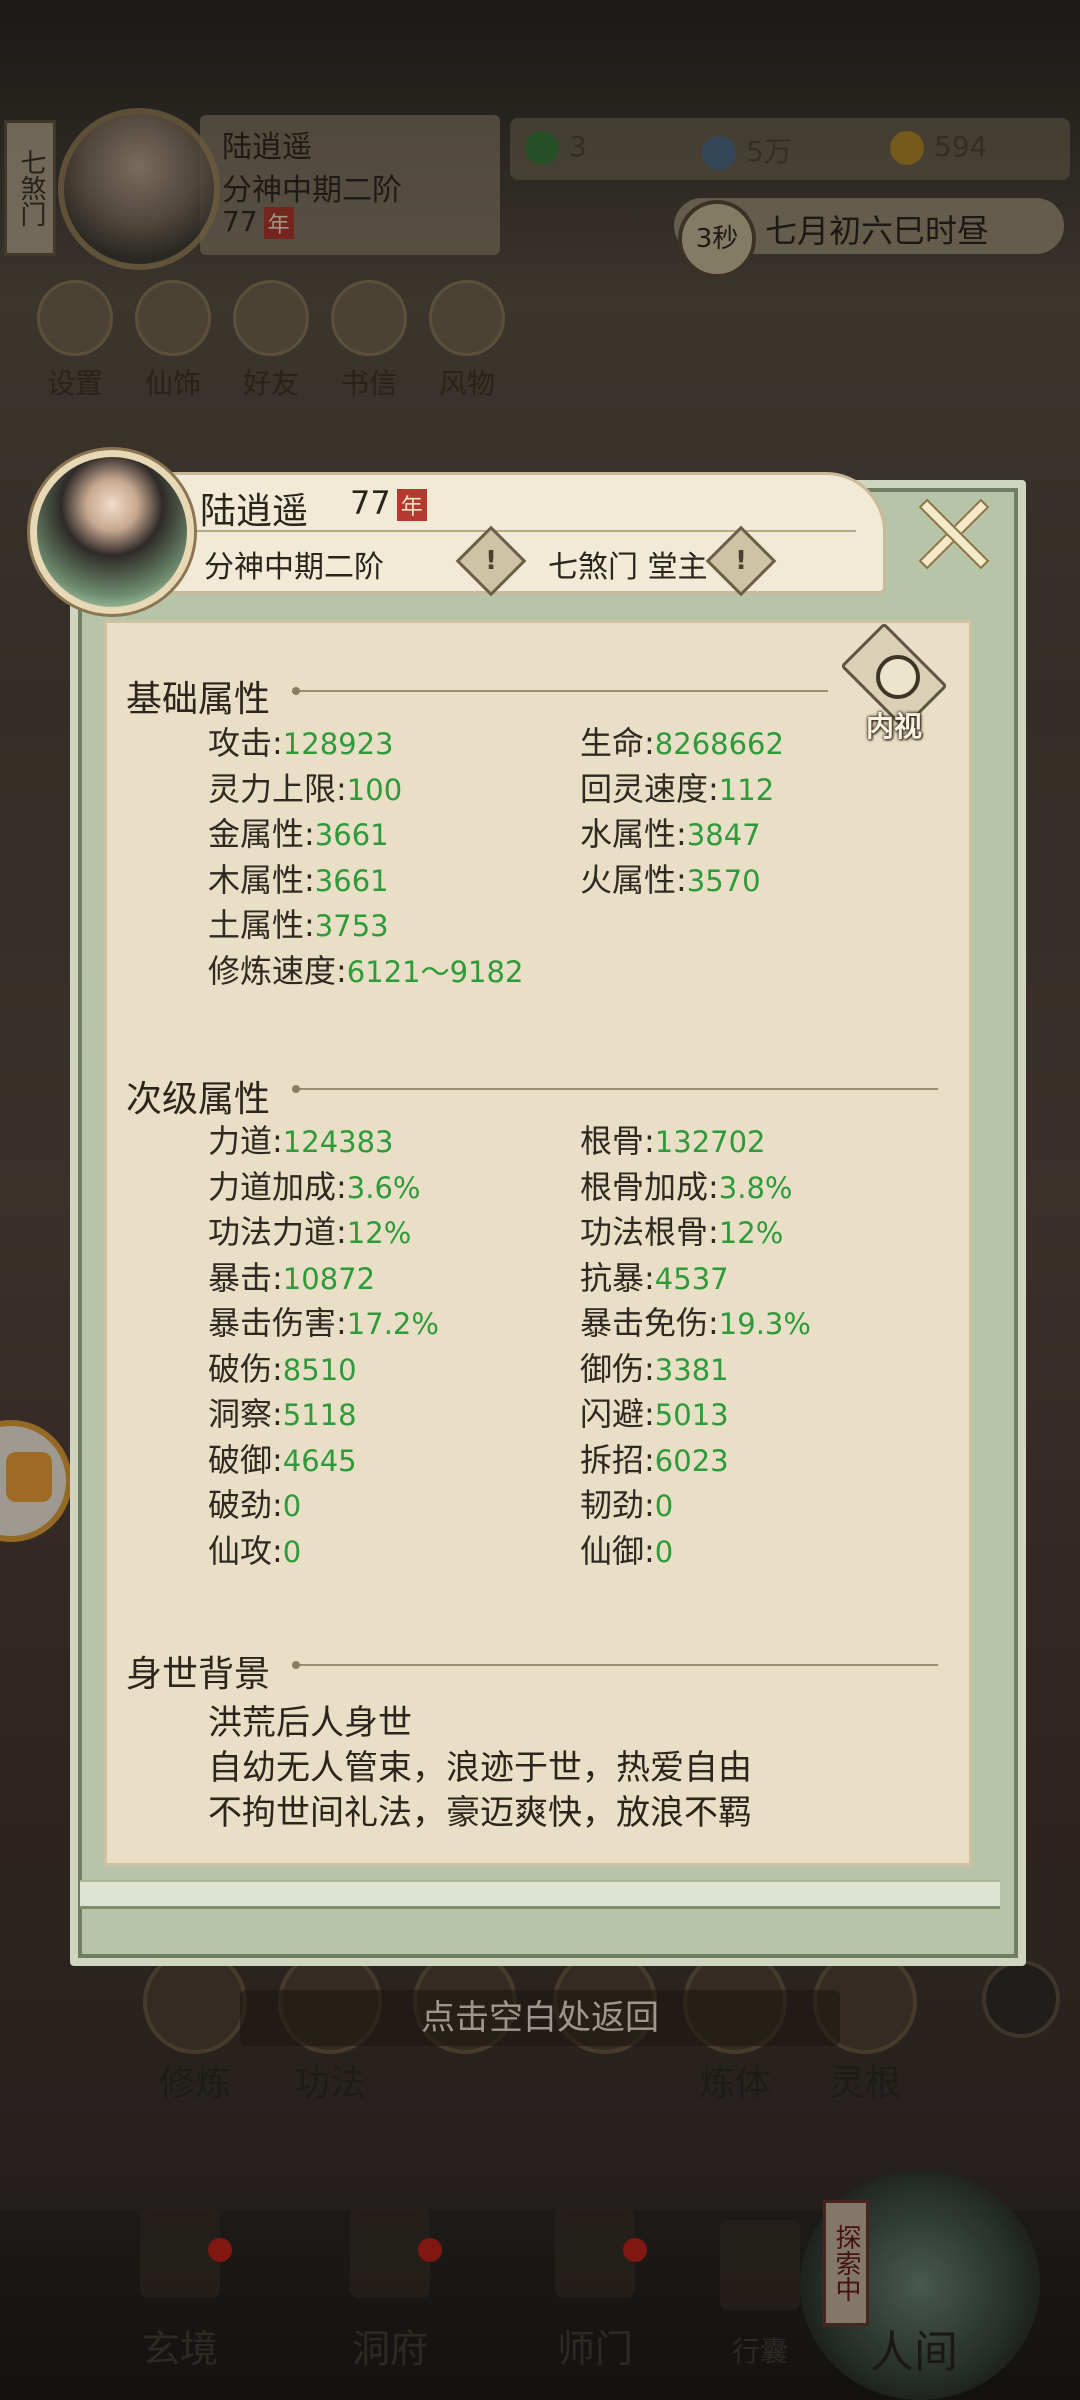  Describe the element at coordinates (256, 925) in the screenshot. I see `attribute-label: 土属性` at that location.